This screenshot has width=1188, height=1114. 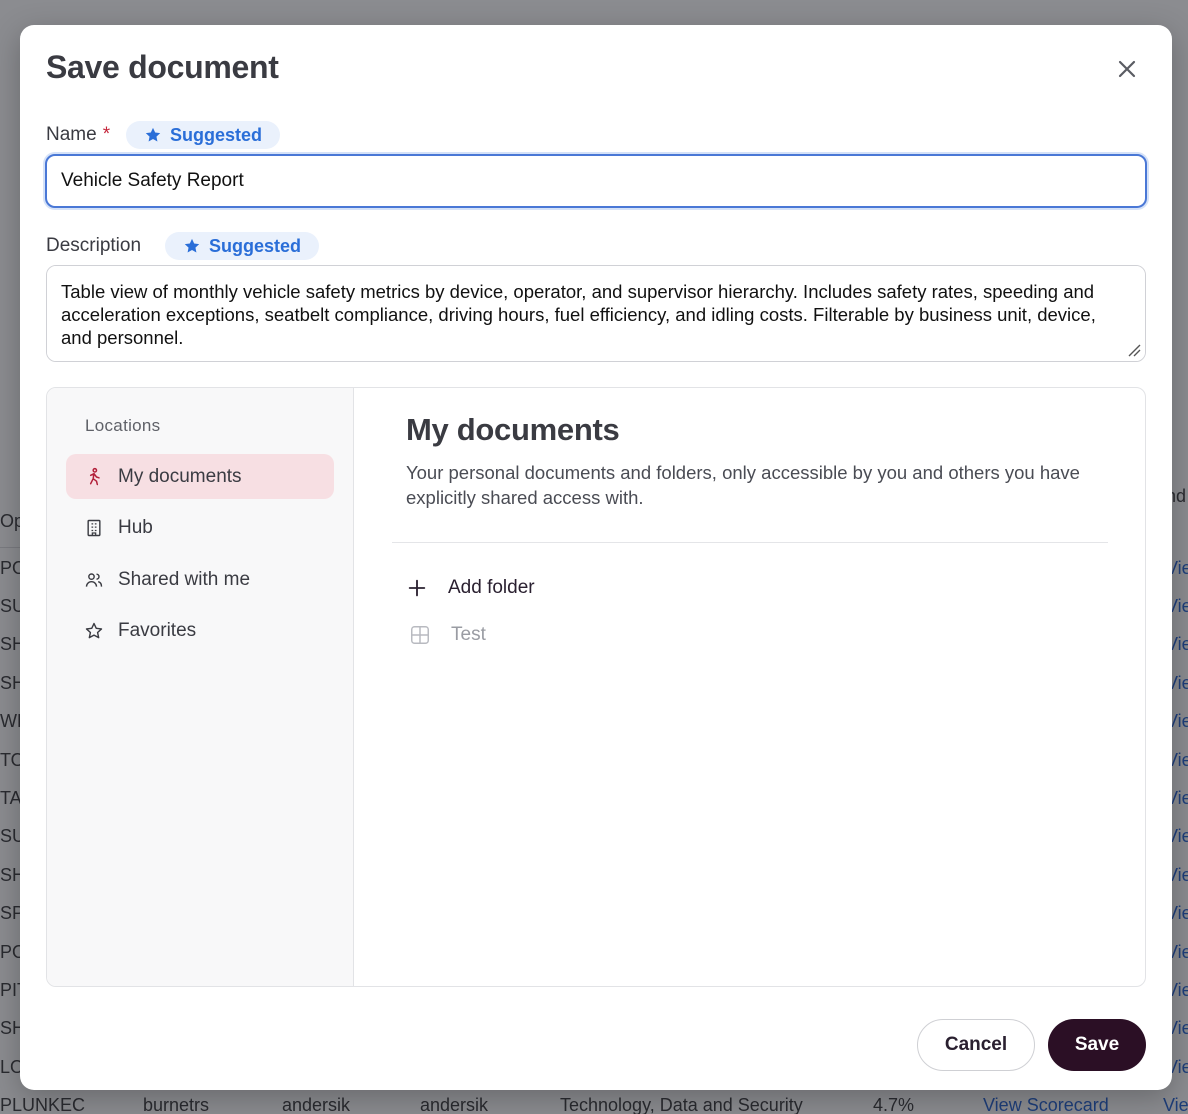 I want to click on required-marker: *, so click(x=106, y=134).